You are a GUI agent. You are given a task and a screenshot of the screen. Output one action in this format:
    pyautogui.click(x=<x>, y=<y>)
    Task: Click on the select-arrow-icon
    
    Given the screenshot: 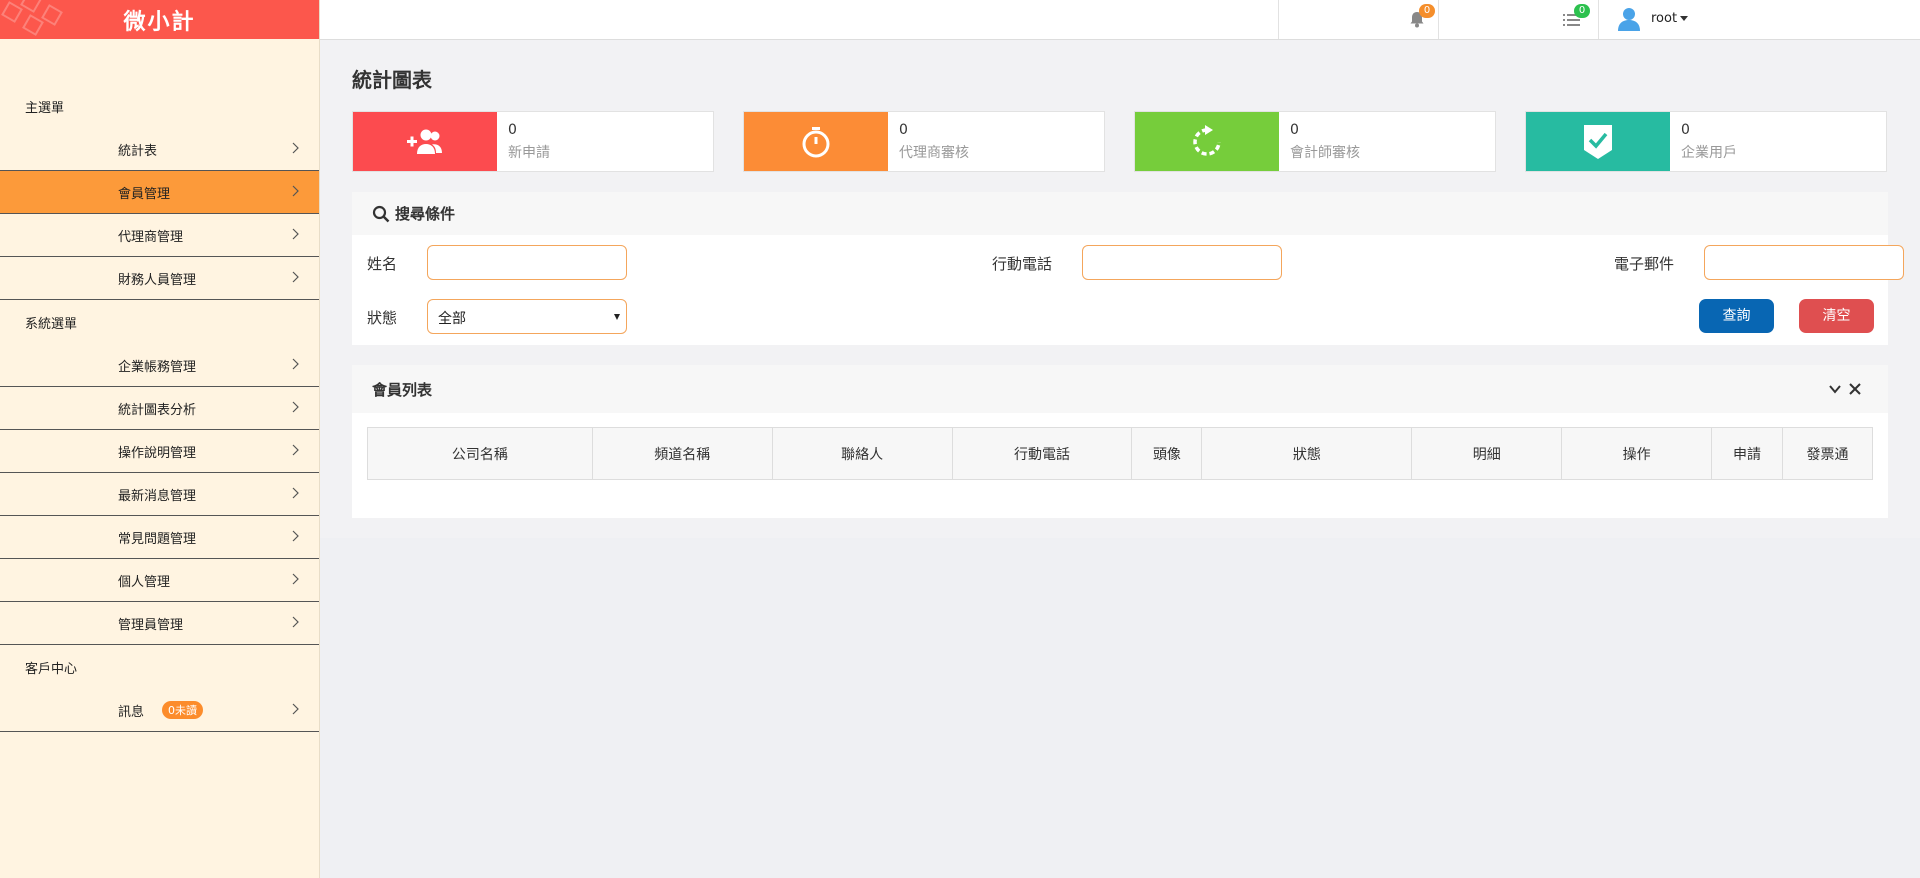 What is the action you would take?
    pyautogui.click(x=617, y=317)
    